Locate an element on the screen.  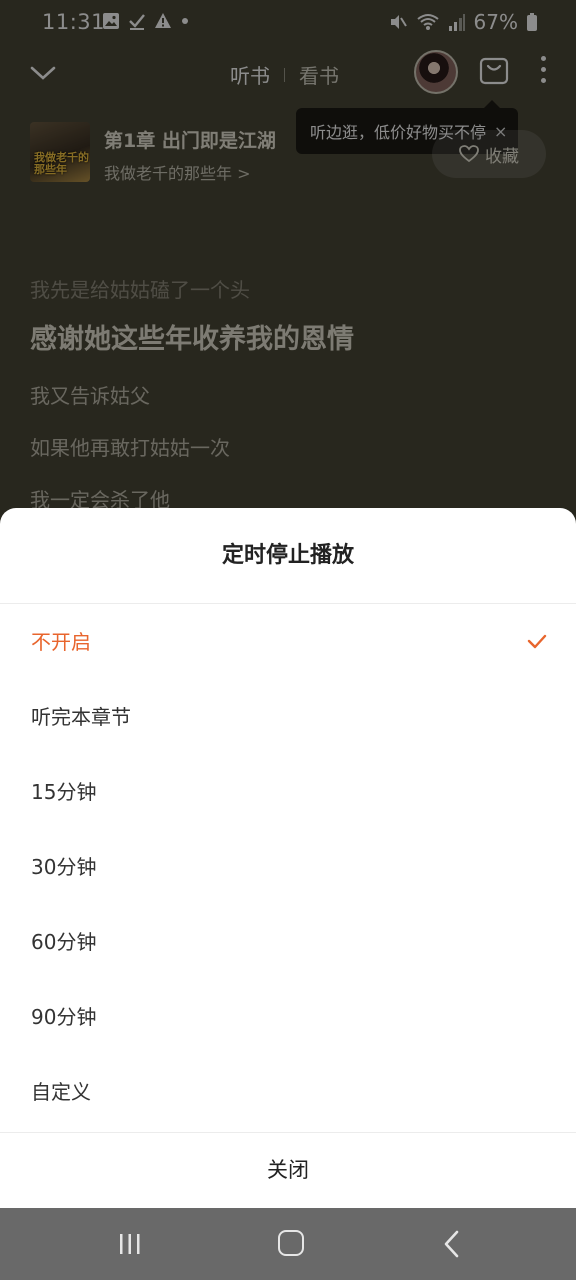
option-label: 30分钟 is located at coordinates (64, 867).